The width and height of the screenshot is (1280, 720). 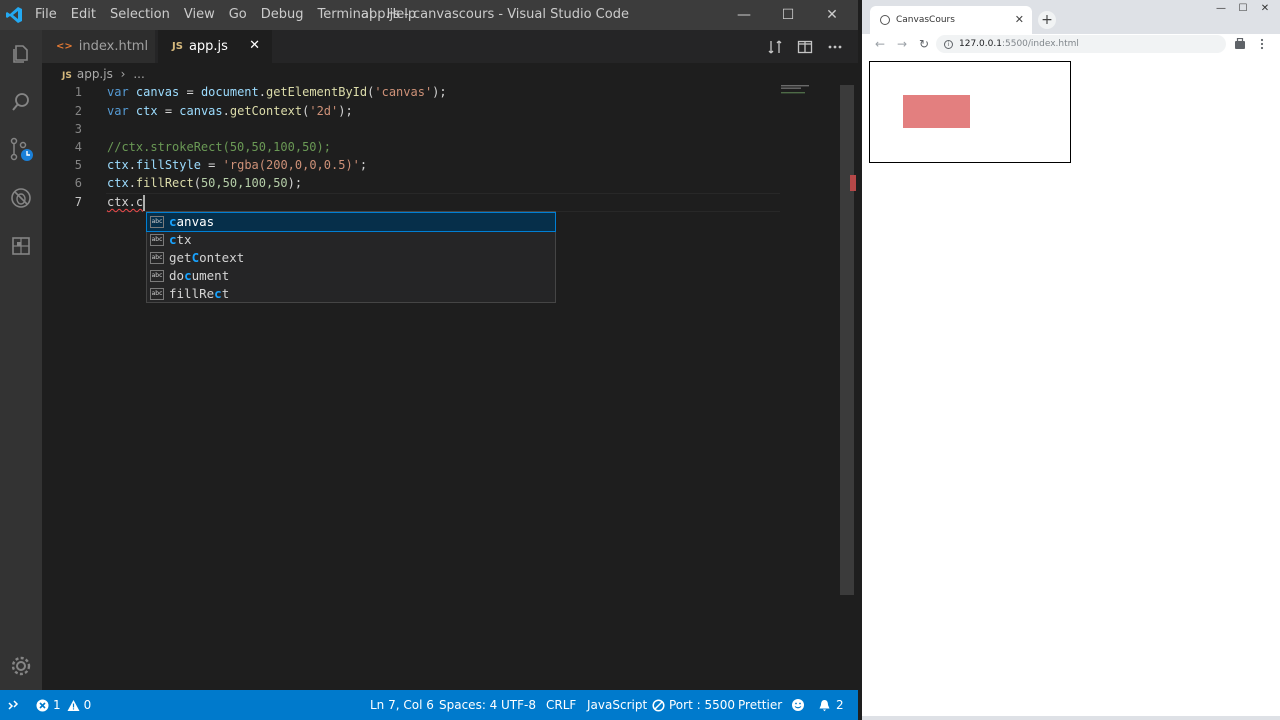 I want to click on extensions-icon, so click(x=21, y=246).